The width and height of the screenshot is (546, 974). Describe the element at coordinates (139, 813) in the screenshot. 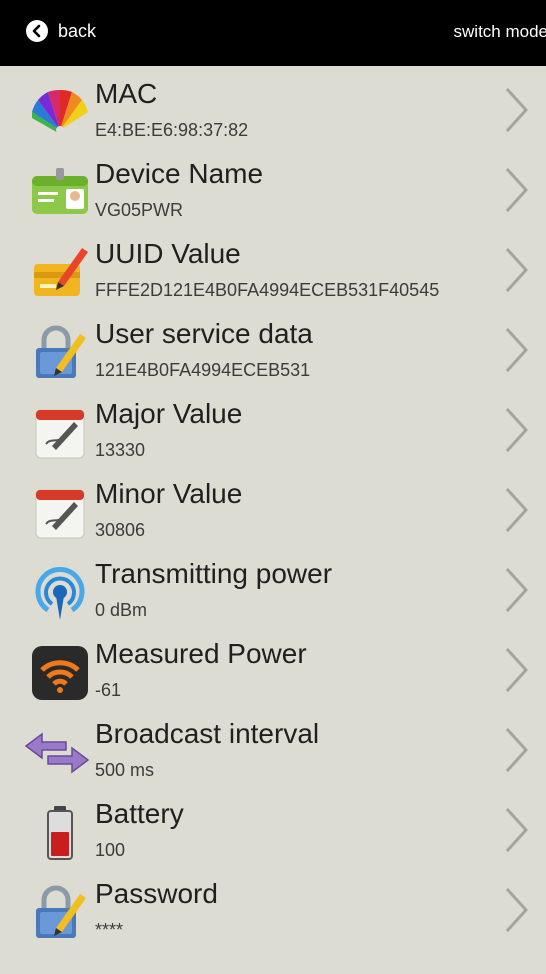

I see `item-title: Battery` at that location.